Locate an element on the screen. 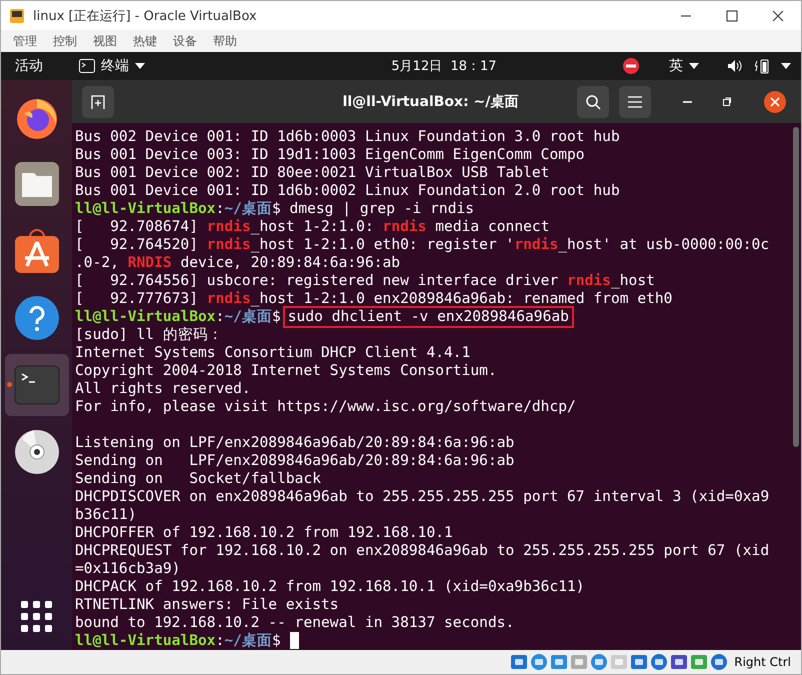 The height and width of the screenshot is (675, 802). terminal-line: RTNETLINK answers: File exists is located at coordinates (207, 605).